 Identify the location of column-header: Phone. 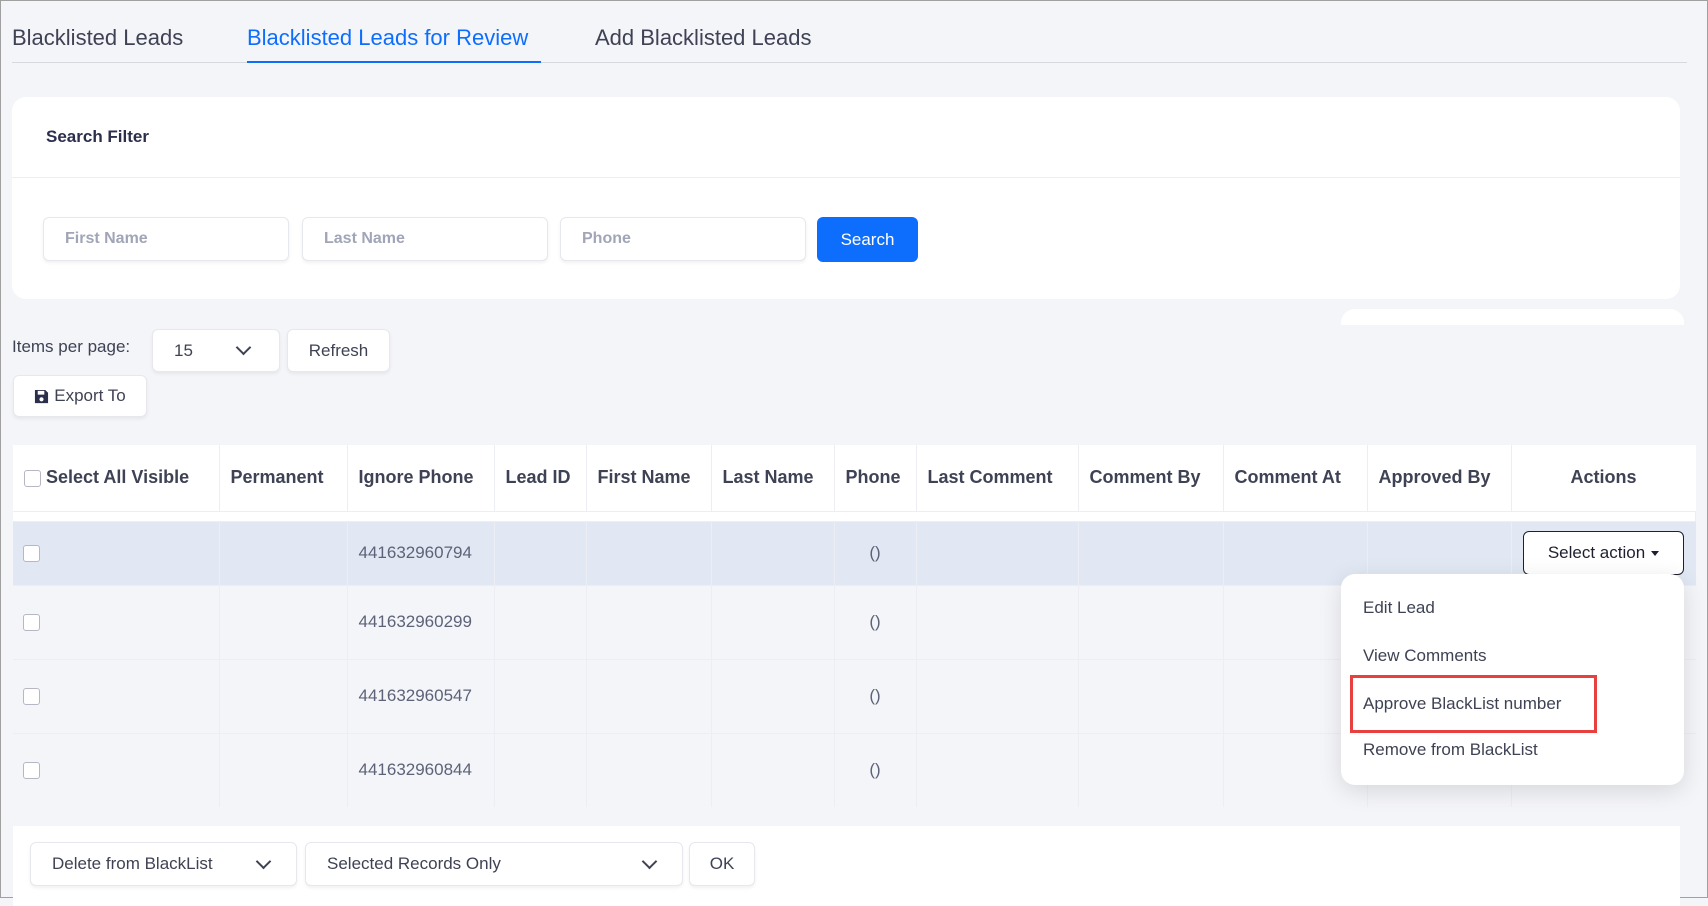
(875, 478).